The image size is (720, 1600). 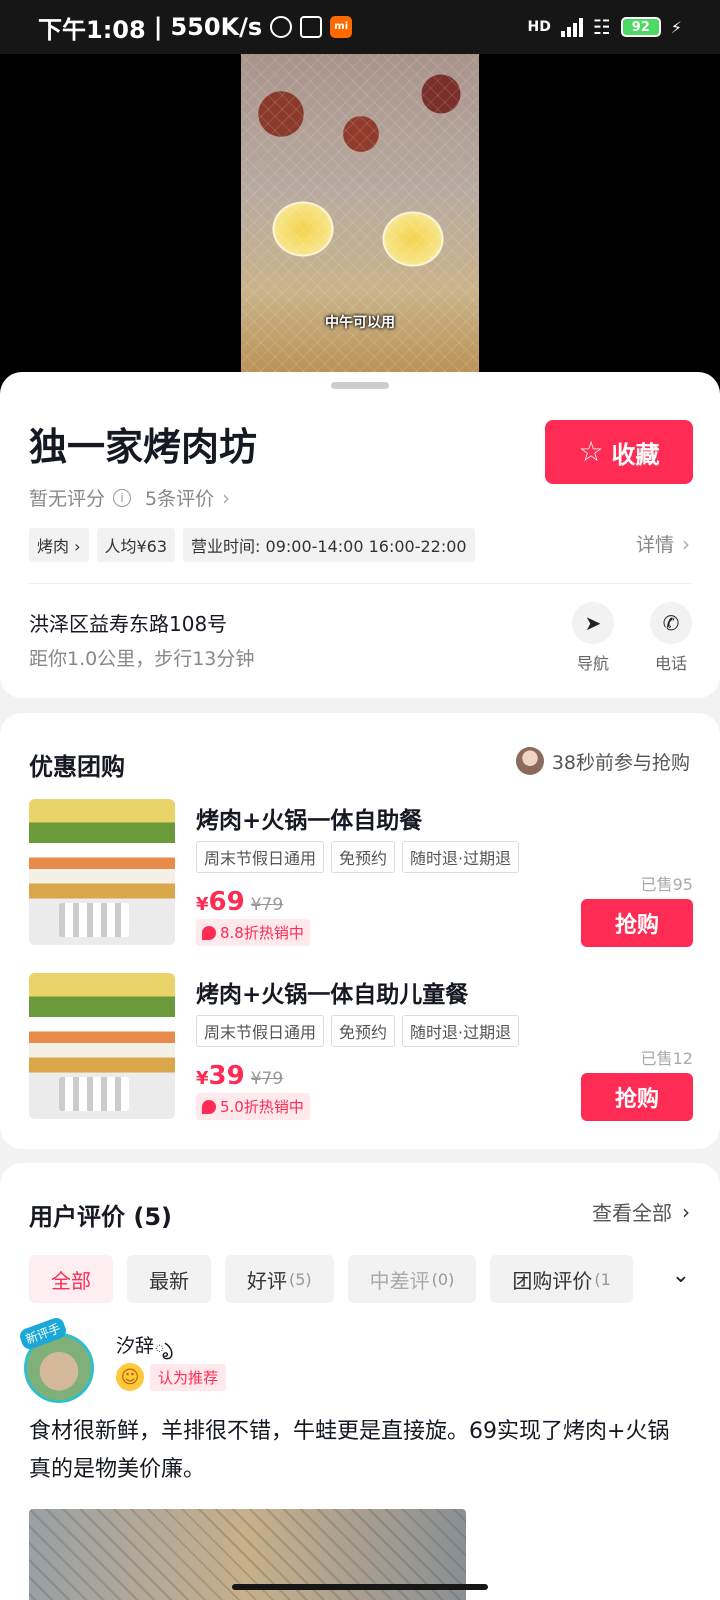 I want to click on status-right: HD ☷ 92 ⚡, so click(x=604, y=27).